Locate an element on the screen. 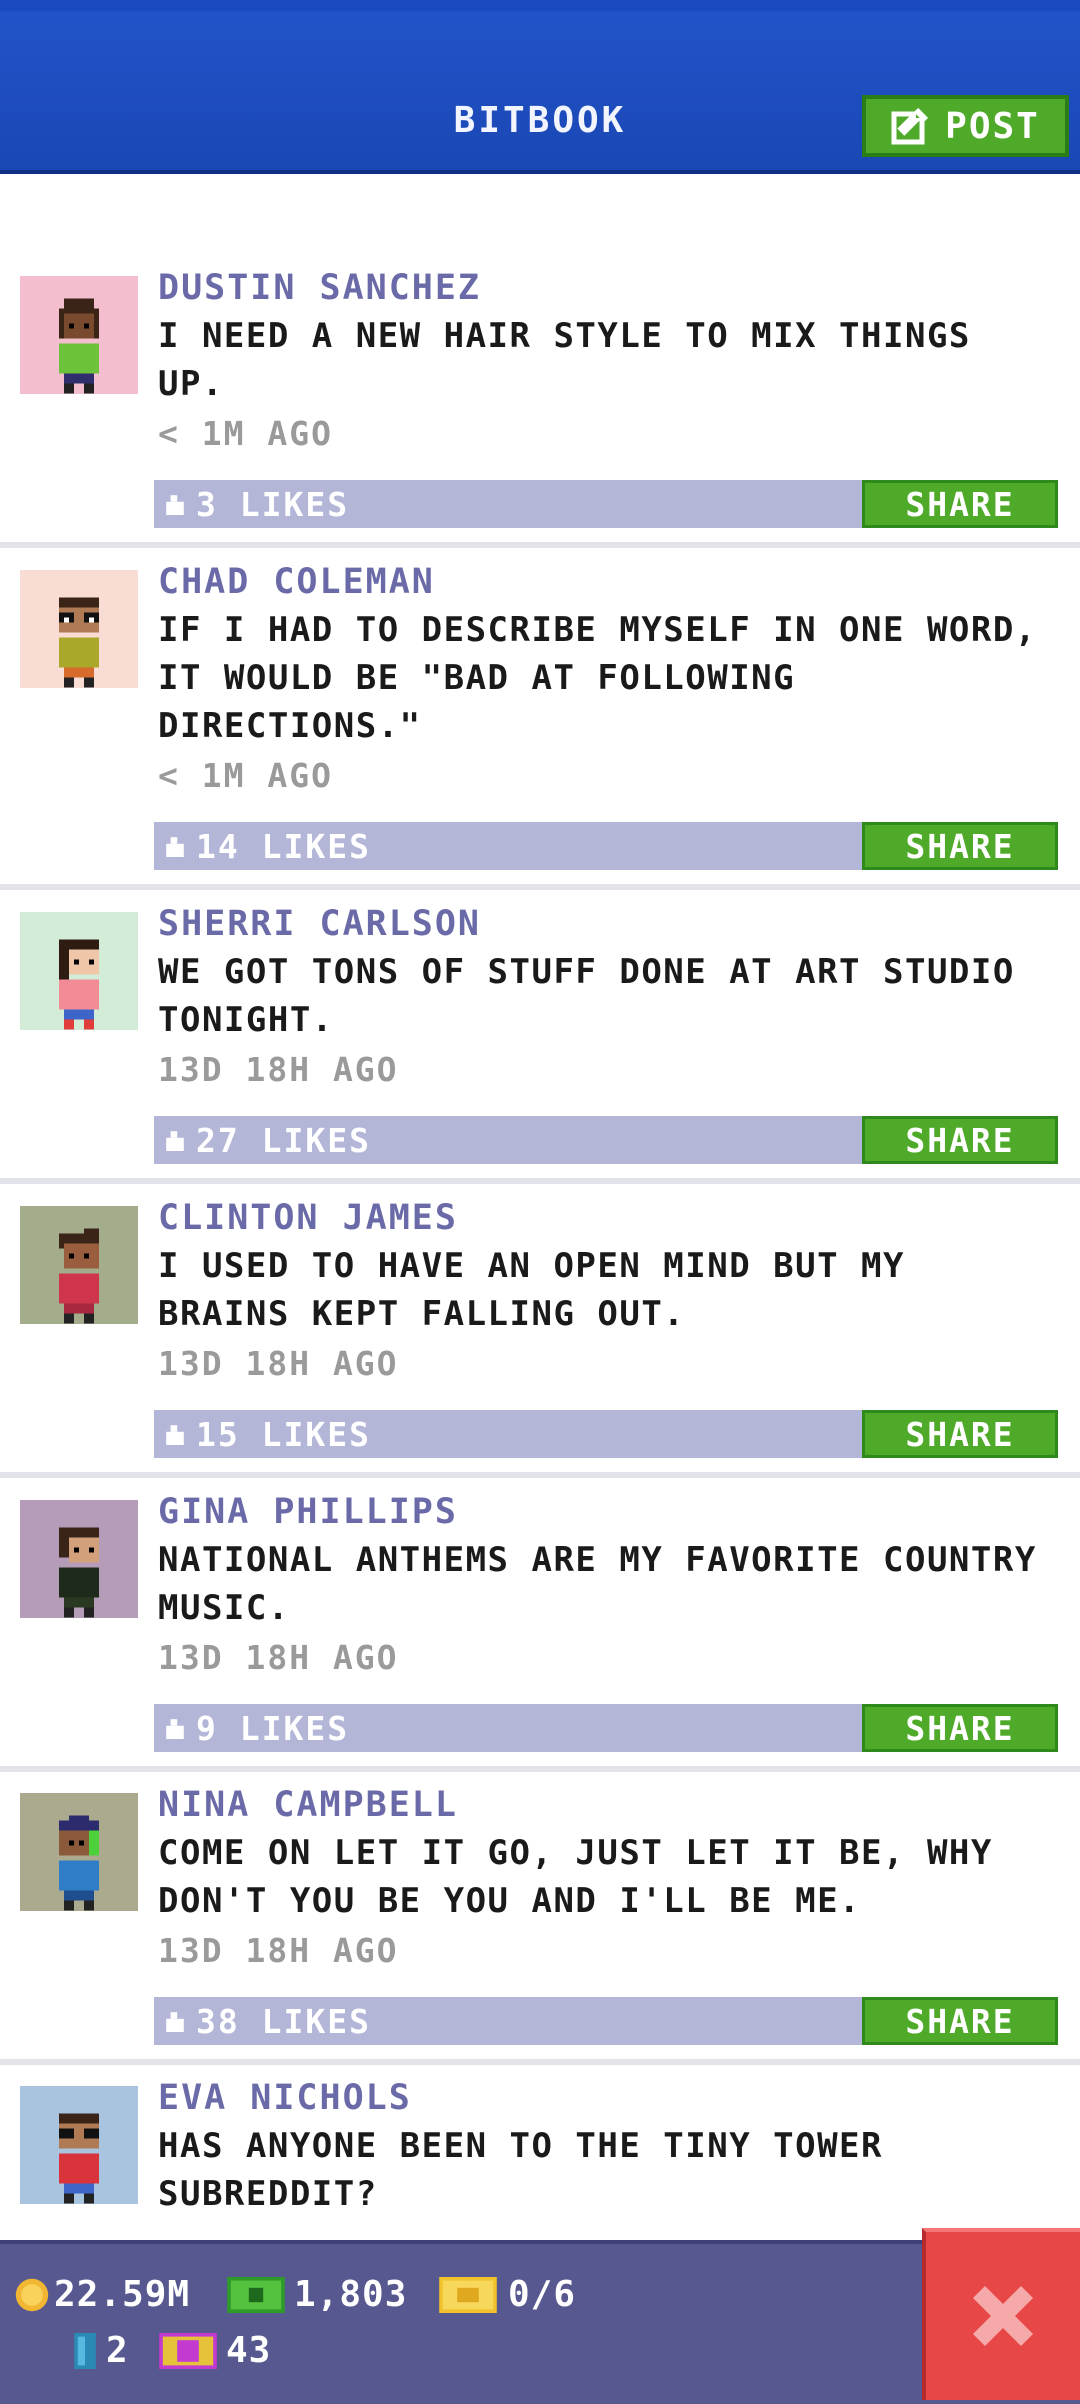  post-author: CHAD COLEMAN is located at coordinates (296, 582).